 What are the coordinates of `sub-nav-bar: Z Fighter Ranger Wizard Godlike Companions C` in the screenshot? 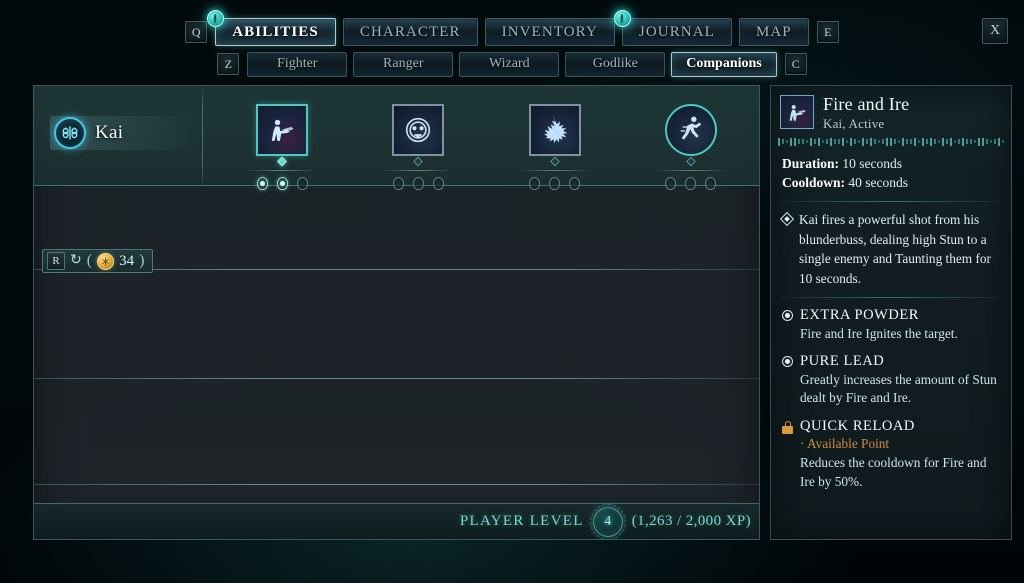 It's located at (512, 64).